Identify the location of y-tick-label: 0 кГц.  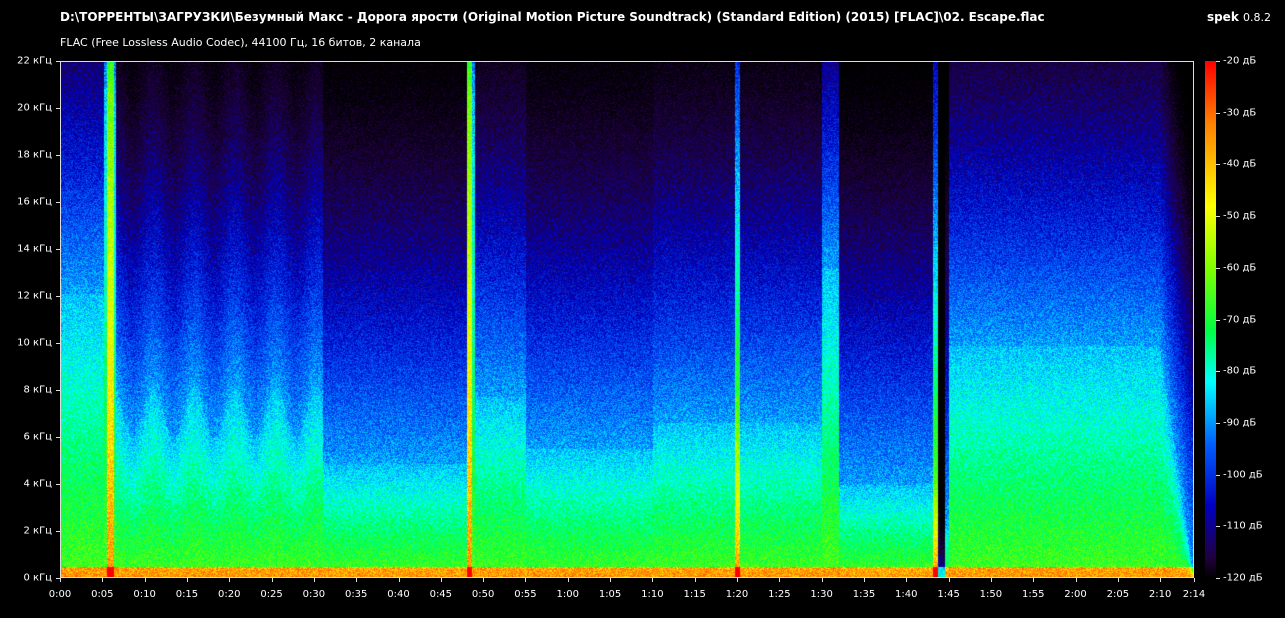
(38, 578).